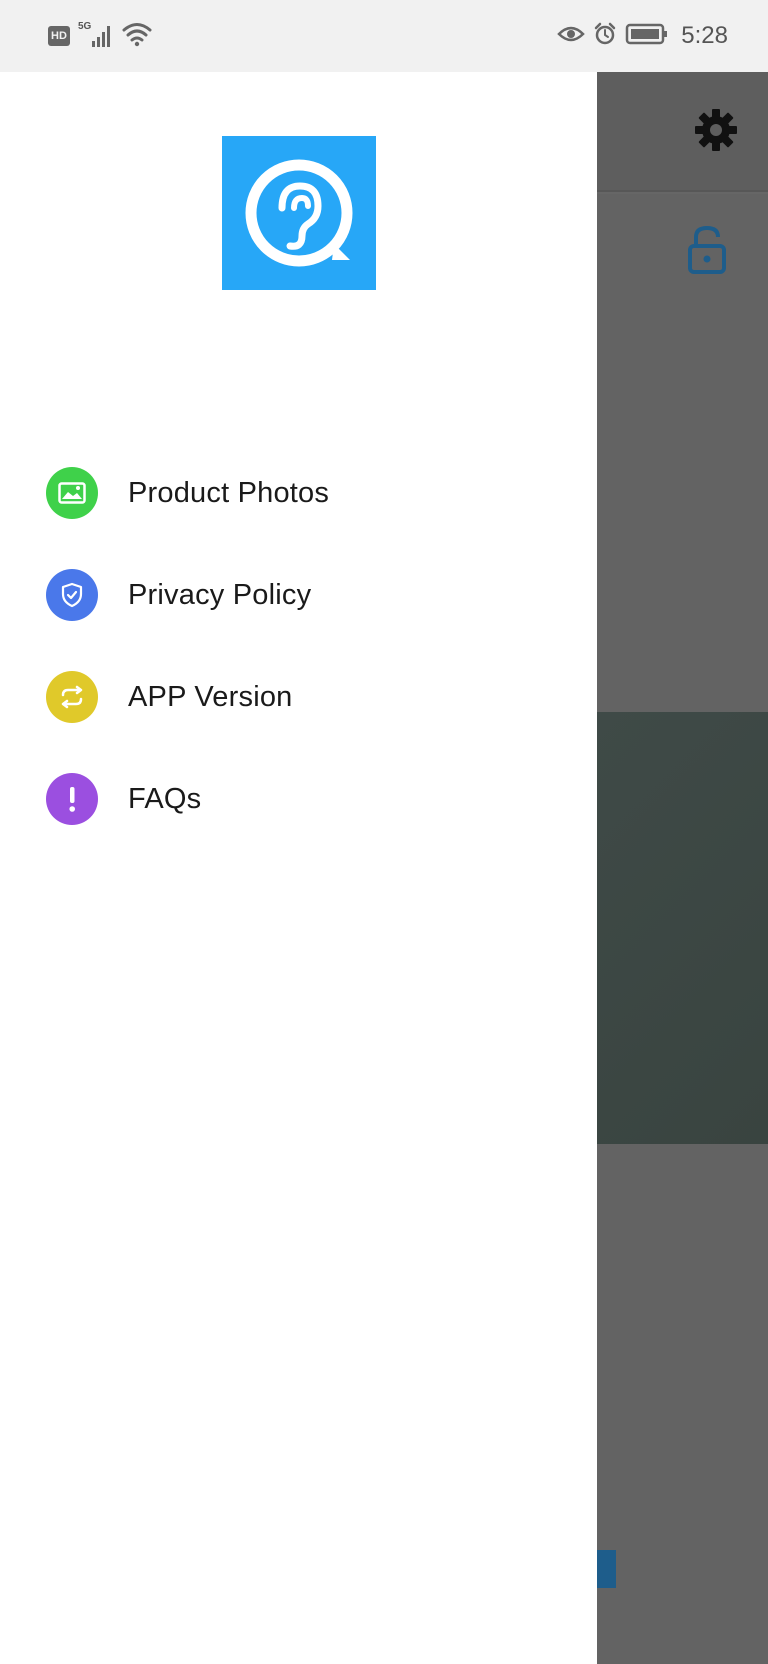 This screenshot has height=1664, width=768. I want to click on image-icon, so click(72, 493).